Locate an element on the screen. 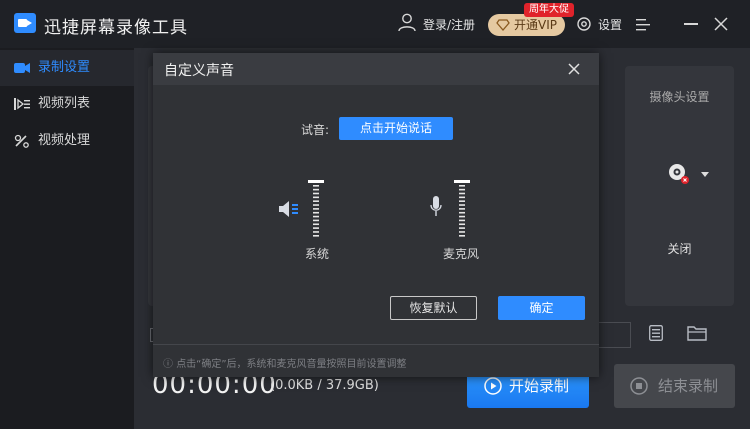 Image resolution: width=750 pixels, height=429 pixels. user-icon is located at coordinates (407, 22).